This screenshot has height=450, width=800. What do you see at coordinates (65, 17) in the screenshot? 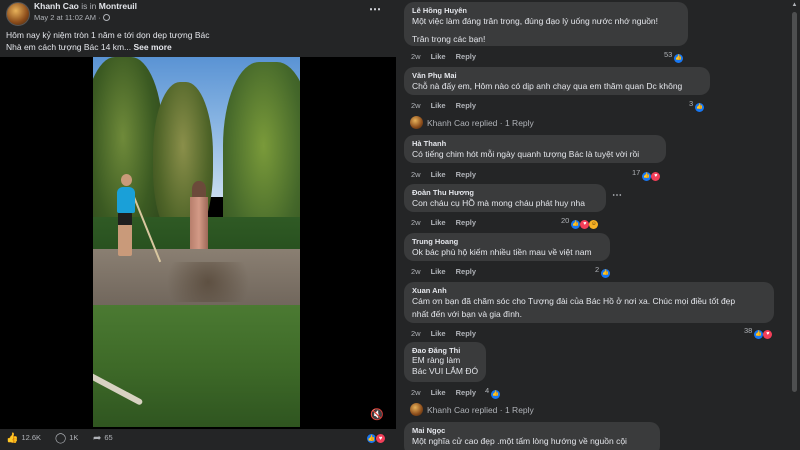
I see `post-timestamp: May 2 at 11:02 AM` at bounding box center [65, 17].